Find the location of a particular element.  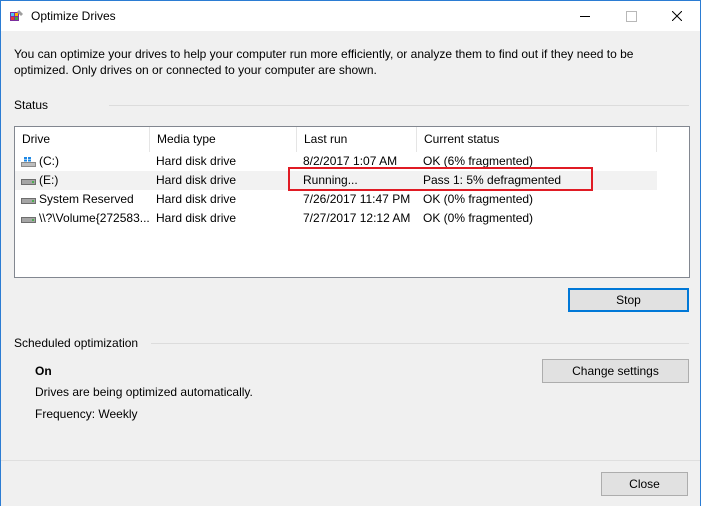

column-header-media-type: Media type is located at coordinates (223, 139).